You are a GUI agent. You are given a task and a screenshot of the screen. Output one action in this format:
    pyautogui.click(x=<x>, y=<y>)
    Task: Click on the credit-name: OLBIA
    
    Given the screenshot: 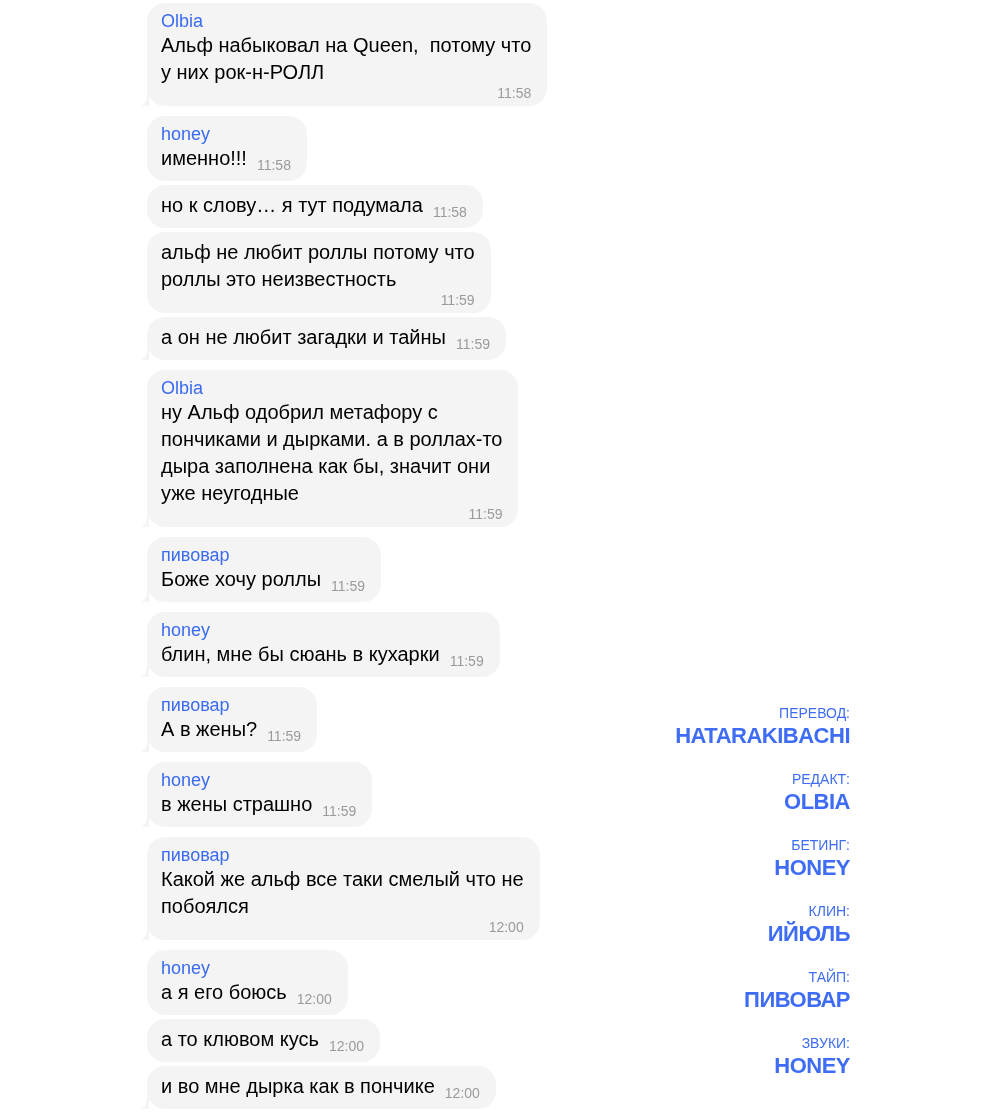 What is the action you would take?
    pyautogui.click(x=817, y=802)
    